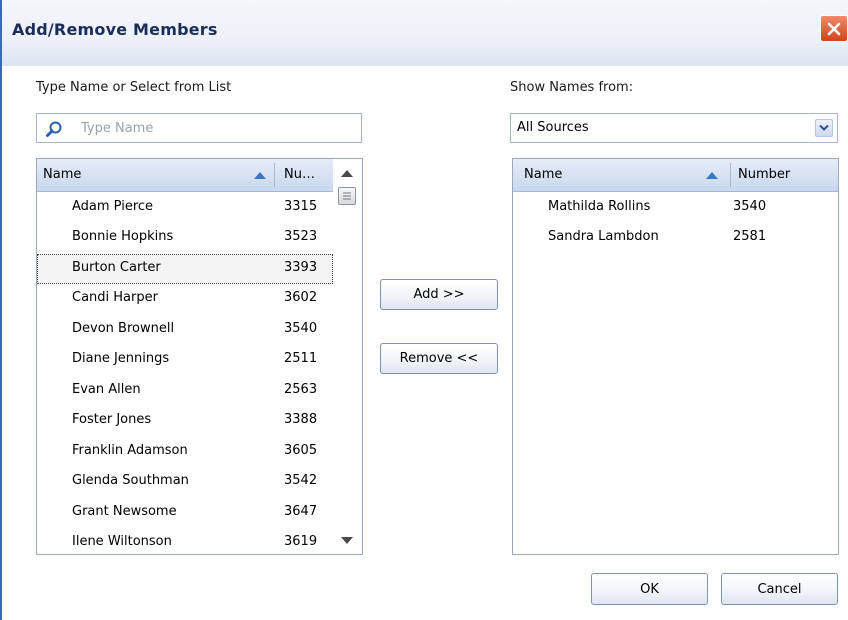 The image size is (848, 620). What do you see at coordinates (301, 297) in the screenshot?
I see `member-number: 3602` at bounding box center [301, 297].